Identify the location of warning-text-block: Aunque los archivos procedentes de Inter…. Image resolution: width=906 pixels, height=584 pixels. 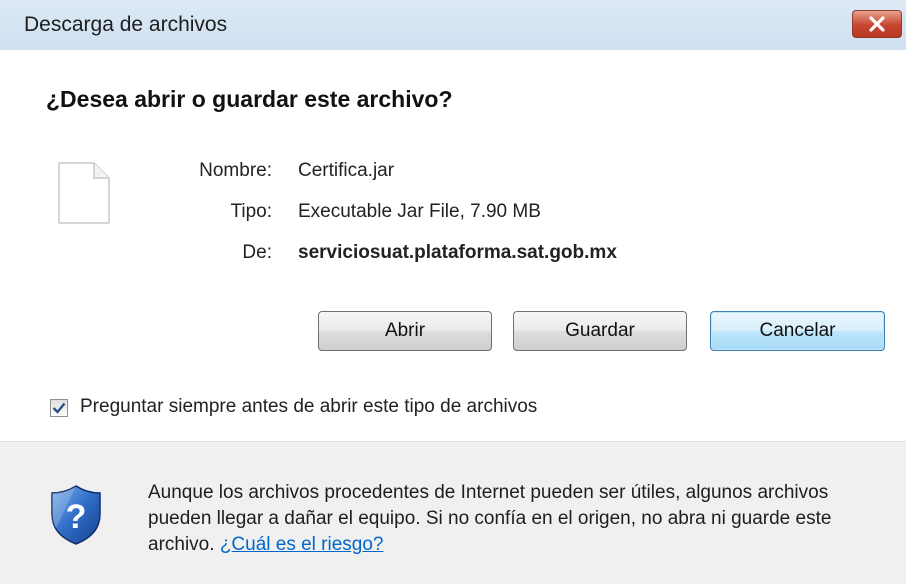
(518, 519).